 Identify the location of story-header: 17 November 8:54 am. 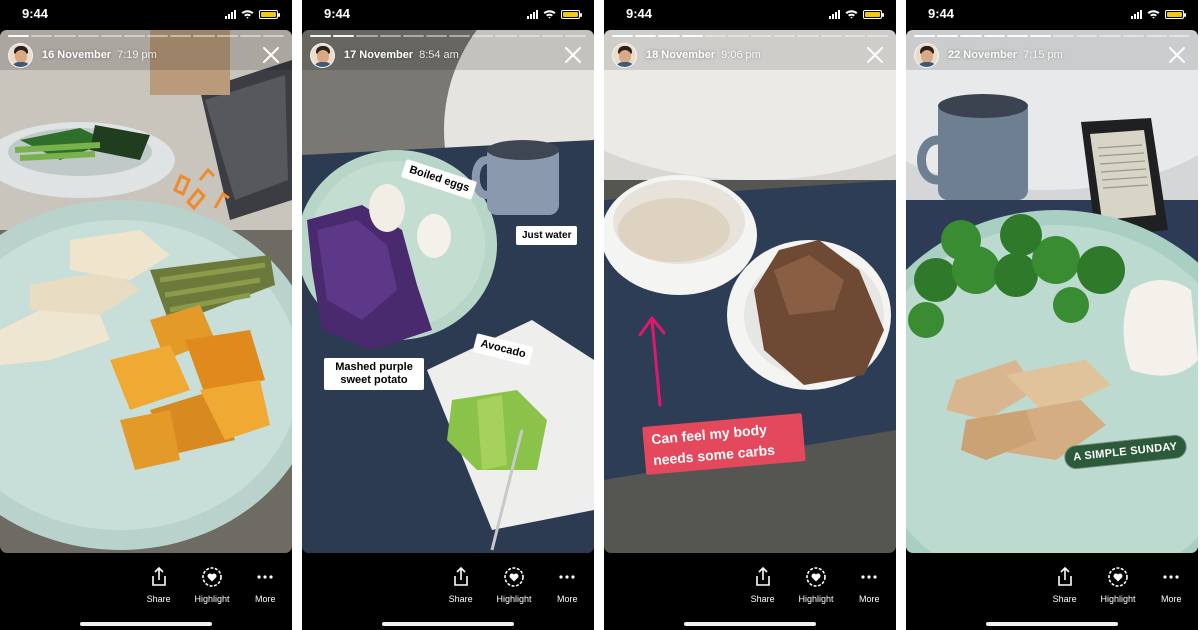
(448, 56).